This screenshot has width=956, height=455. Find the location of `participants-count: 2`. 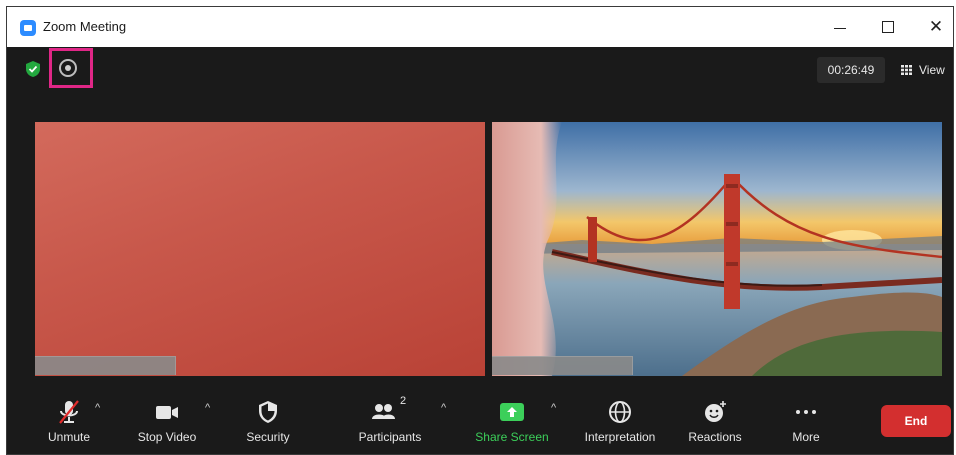

participants-count: 2 is located at coordinates (403, 401).